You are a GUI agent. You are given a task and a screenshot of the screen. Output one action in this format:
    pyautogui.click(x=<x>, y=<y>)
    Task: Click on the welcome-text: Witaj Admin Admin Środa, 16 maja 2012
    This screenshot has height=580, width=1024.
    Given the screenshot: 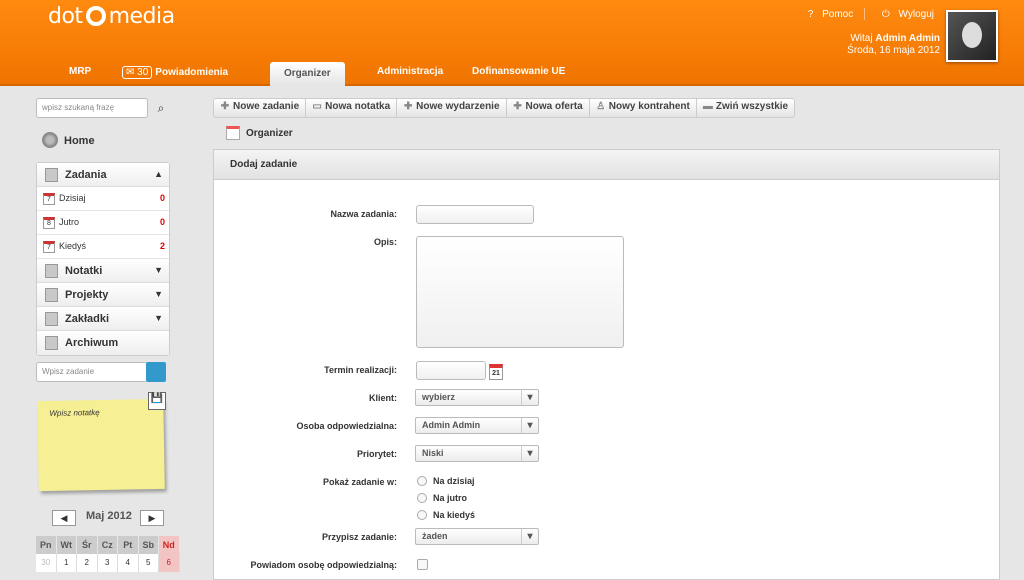 What is the action you would take?
    pyautogui.click(x=893, y=44)
    